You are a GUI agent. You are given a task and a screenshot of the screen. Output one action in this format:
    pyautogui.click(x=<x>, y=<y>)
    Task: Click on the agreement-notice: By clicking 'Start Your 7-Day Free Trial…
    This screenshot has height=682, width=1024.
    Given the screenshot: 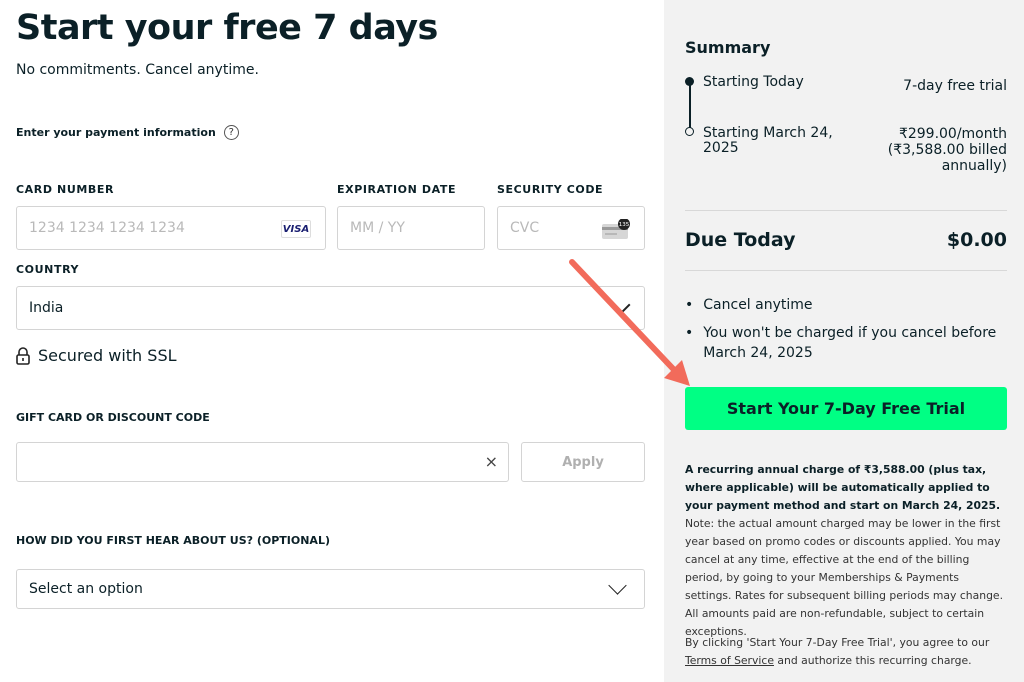 What is the action you would take?
    pyautogui.click(x=846, y=652)
    